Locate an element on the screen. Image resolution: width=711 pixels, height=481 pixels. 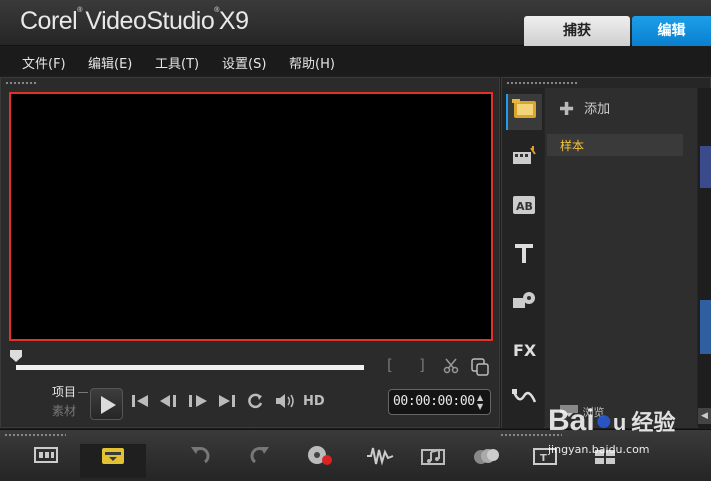
paw-icon: ● is located at coordinates (603, 420).